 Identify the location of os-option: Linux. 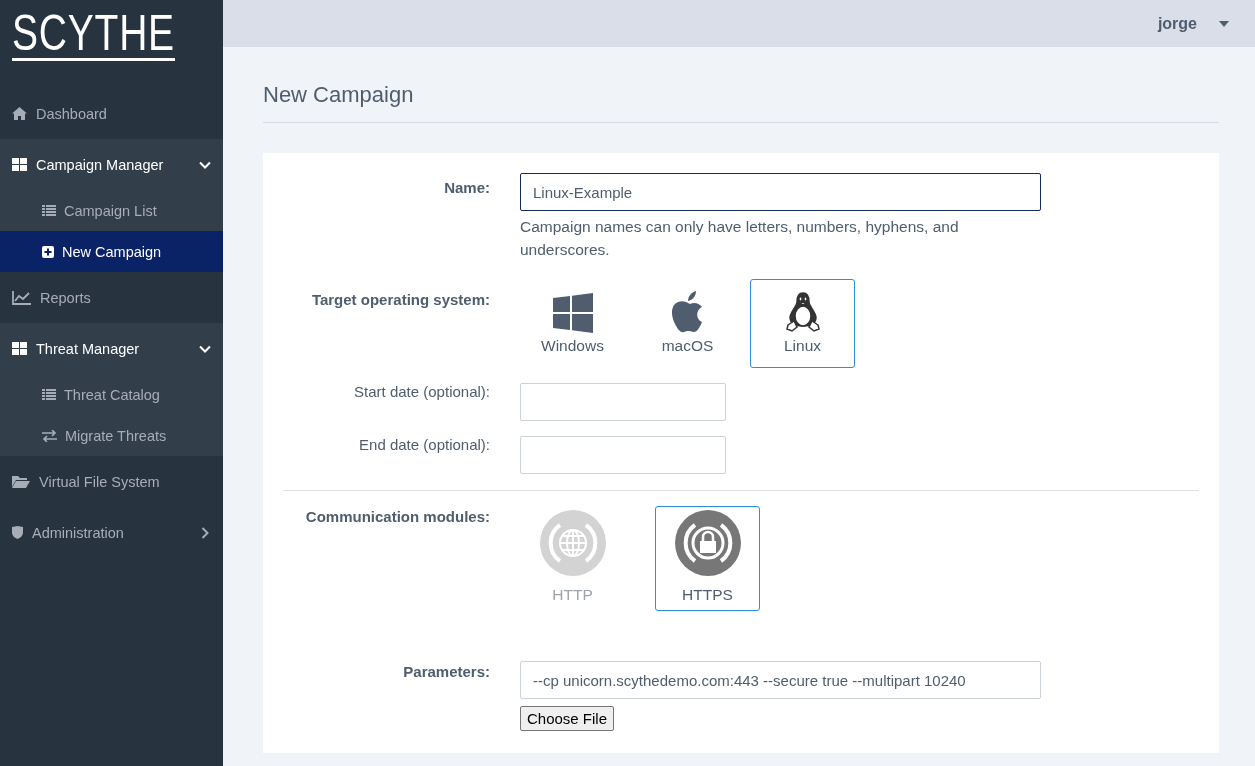
(802, 323).